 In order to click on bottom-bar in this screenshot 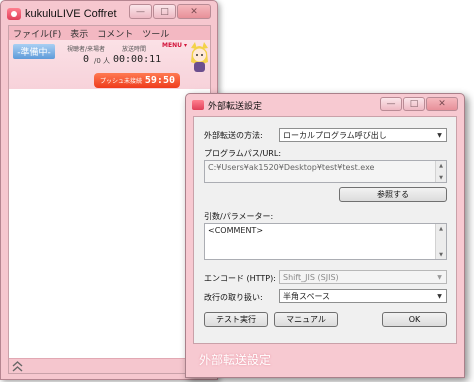, I will do `click(109, 365)`.